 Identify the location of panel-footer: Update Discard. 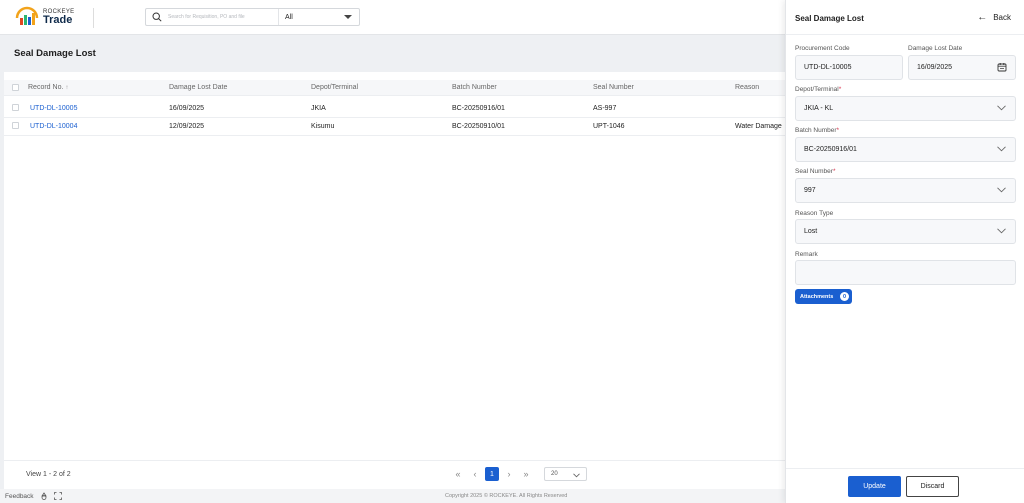
(905, 485).